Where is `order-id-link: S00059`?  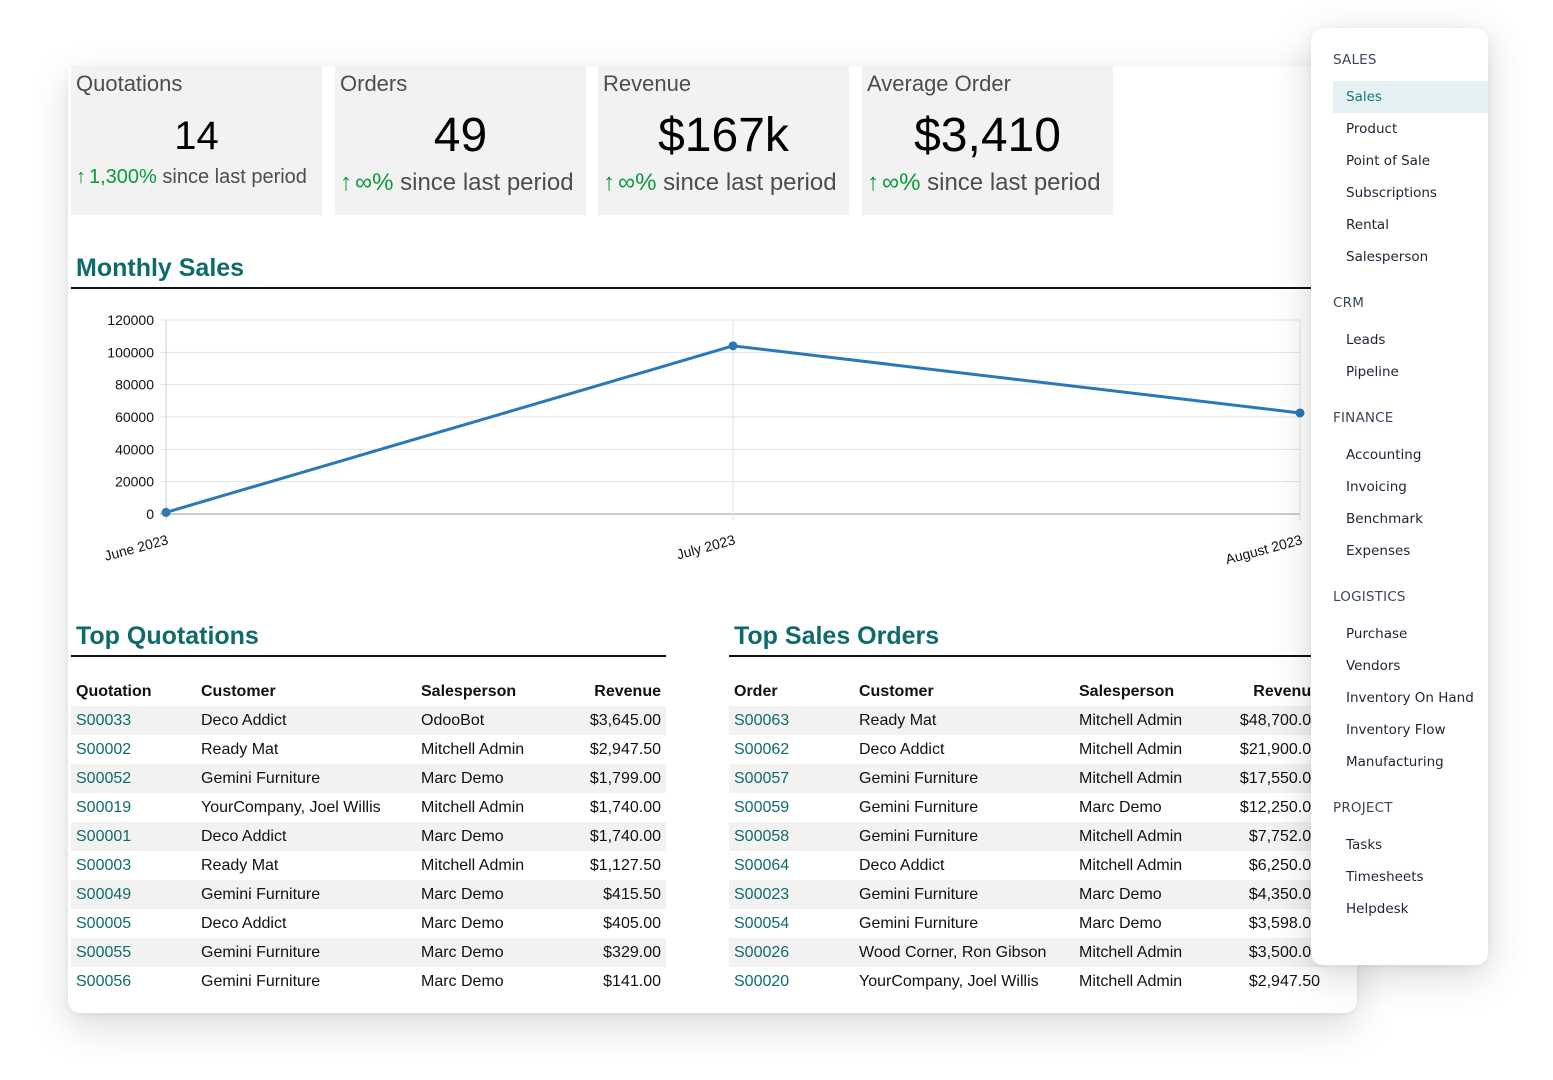
order-id-link: S00059 is located at coordinates (791, 807).